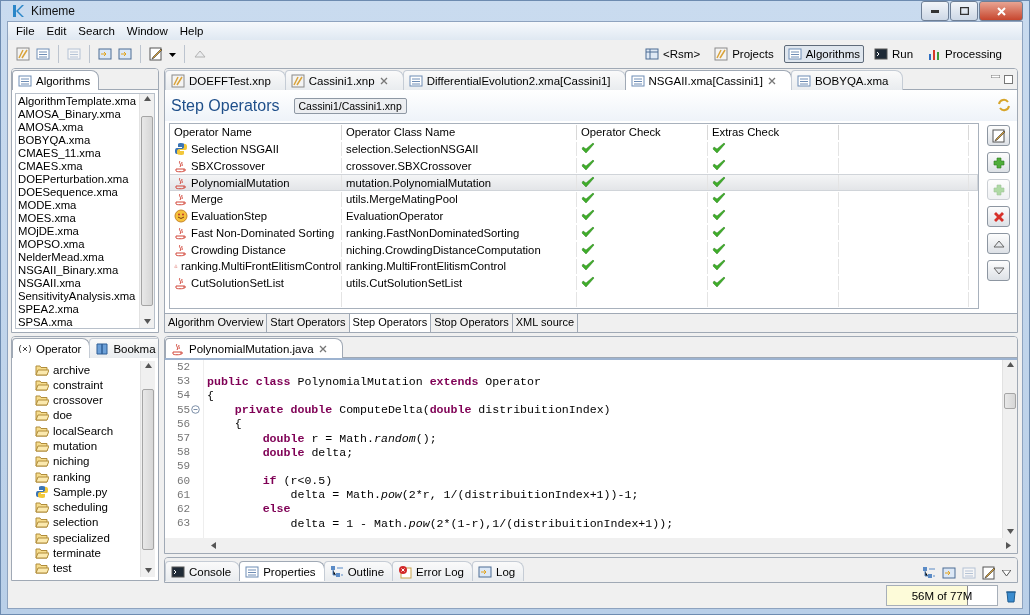  Describe the element at coordinates (77, 283) in the screenshot. I see `list-item: NSGAII.xma` at that location.